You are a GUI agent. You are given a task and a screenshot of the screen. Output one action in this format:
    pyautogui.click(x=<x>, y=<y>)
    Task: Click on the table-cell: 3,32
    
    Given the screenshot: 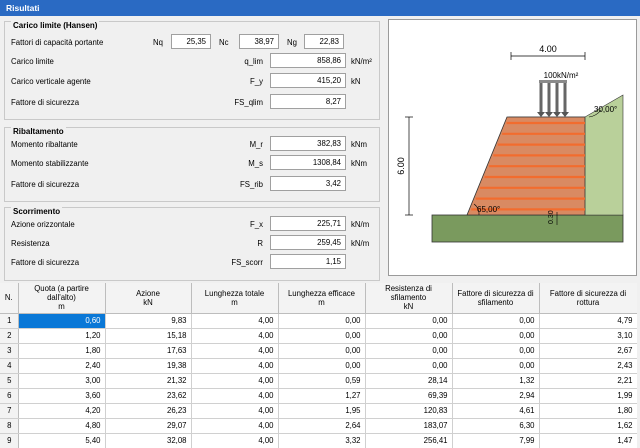 What is the action you would take?
    pyautogui.click(x=322, y=440)
    